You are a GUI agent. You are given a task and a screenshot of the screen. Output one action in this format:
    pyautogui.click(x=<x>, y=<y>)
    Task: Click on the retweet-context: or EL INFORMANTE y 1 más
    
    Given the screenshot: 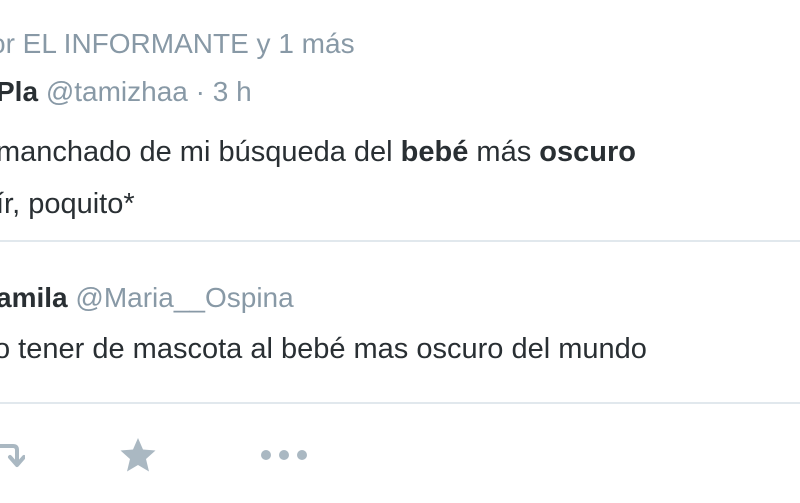 What is the action you would take?
    pyautogui.click(x=177, y=44)
    